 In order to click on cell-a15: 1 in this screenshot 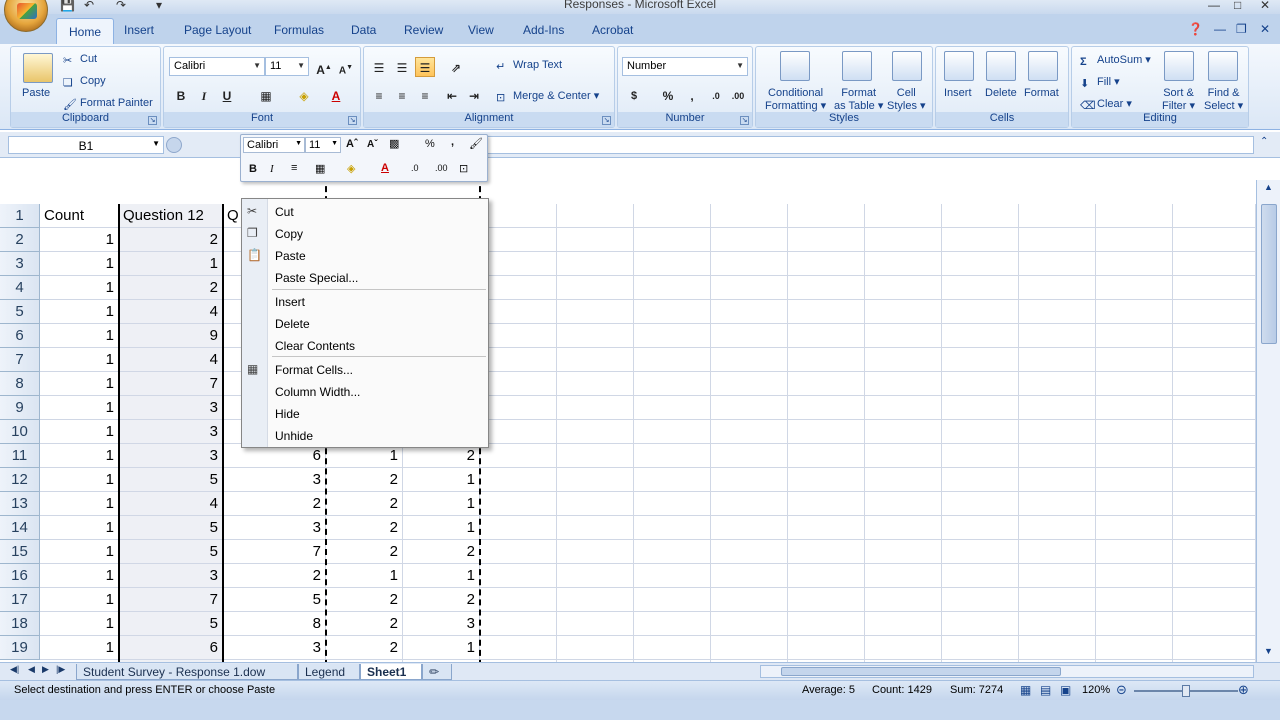, I will do `click(79, 552)`.